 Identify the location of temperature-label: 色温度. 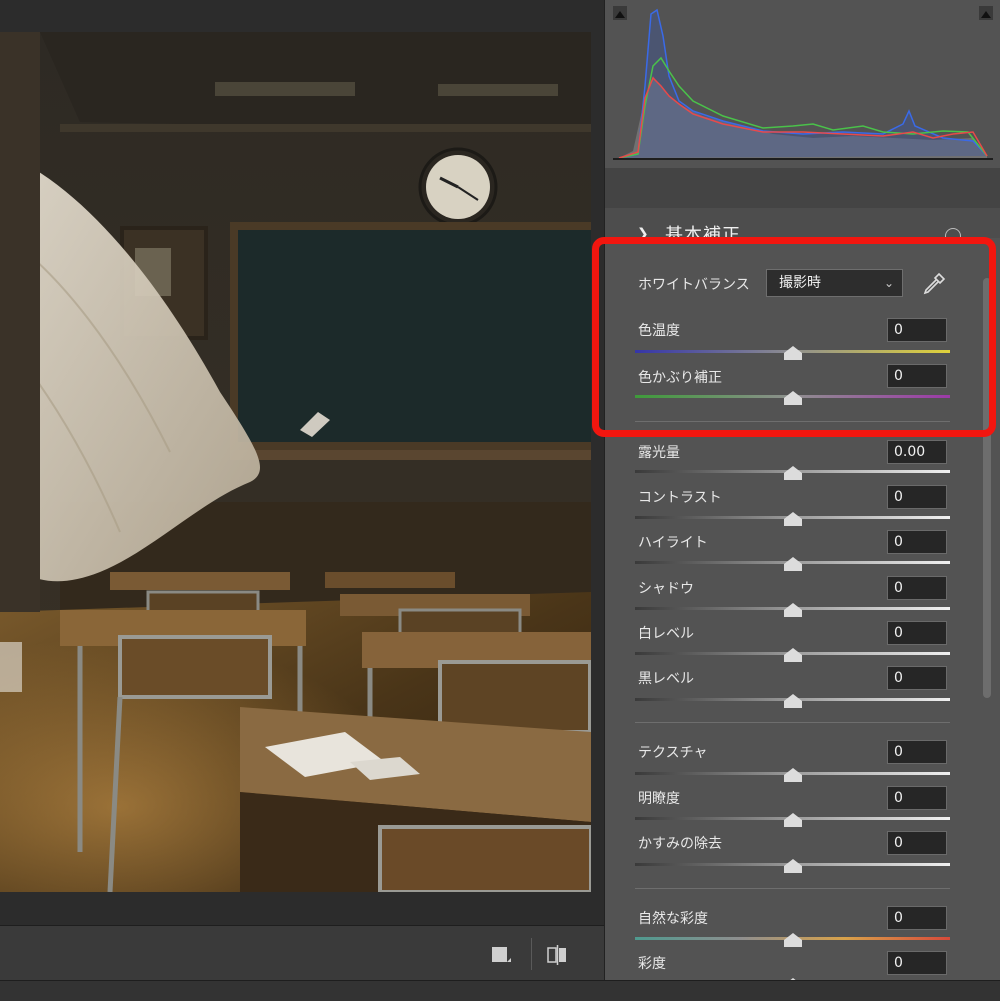
(659, 331).